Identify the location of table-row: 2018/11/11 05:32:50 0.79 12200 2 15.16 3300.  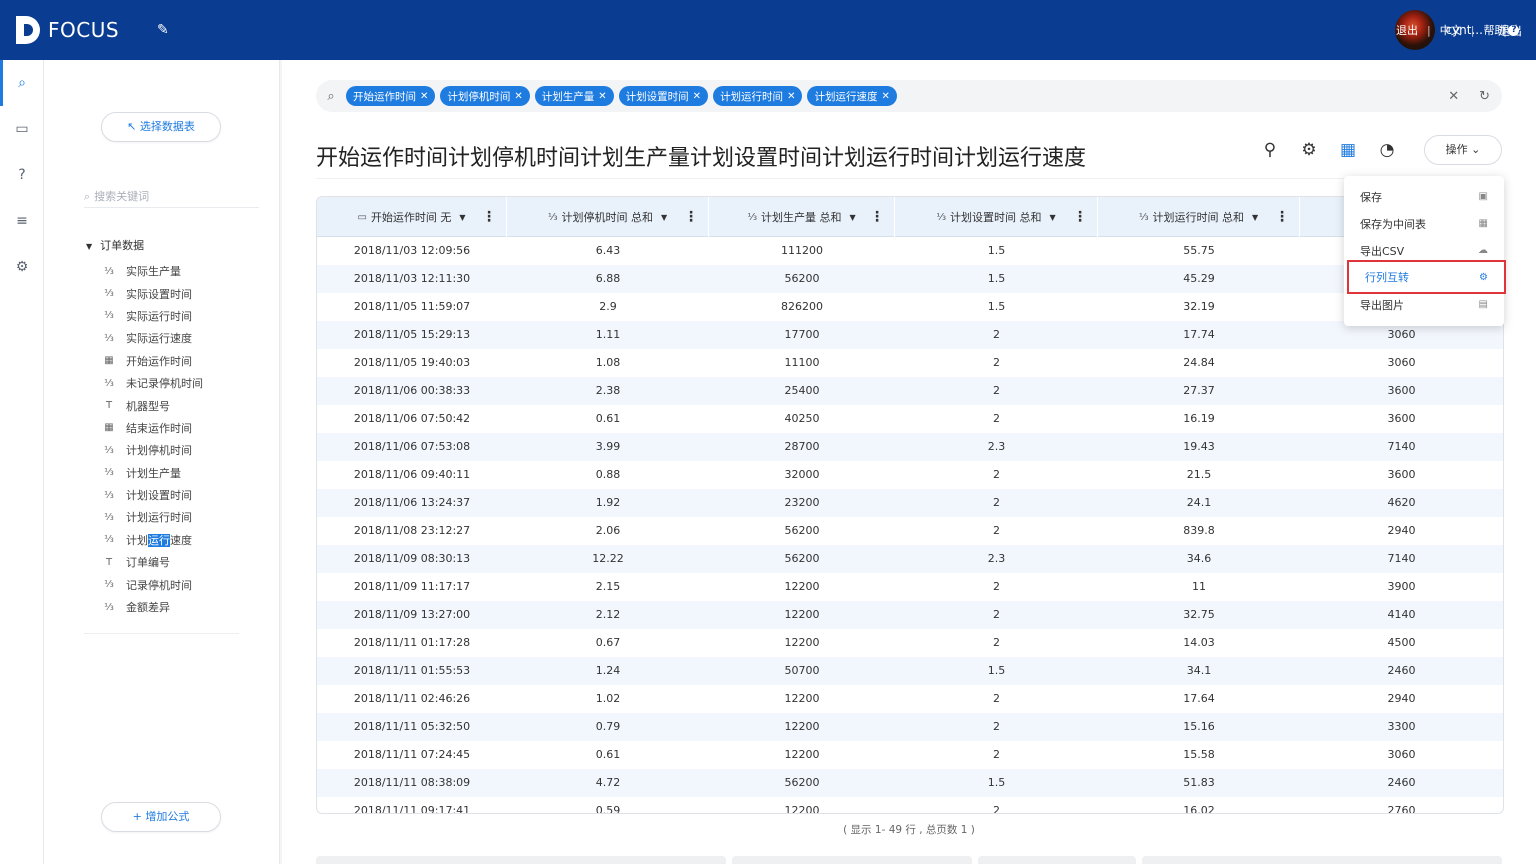
(910, 727).